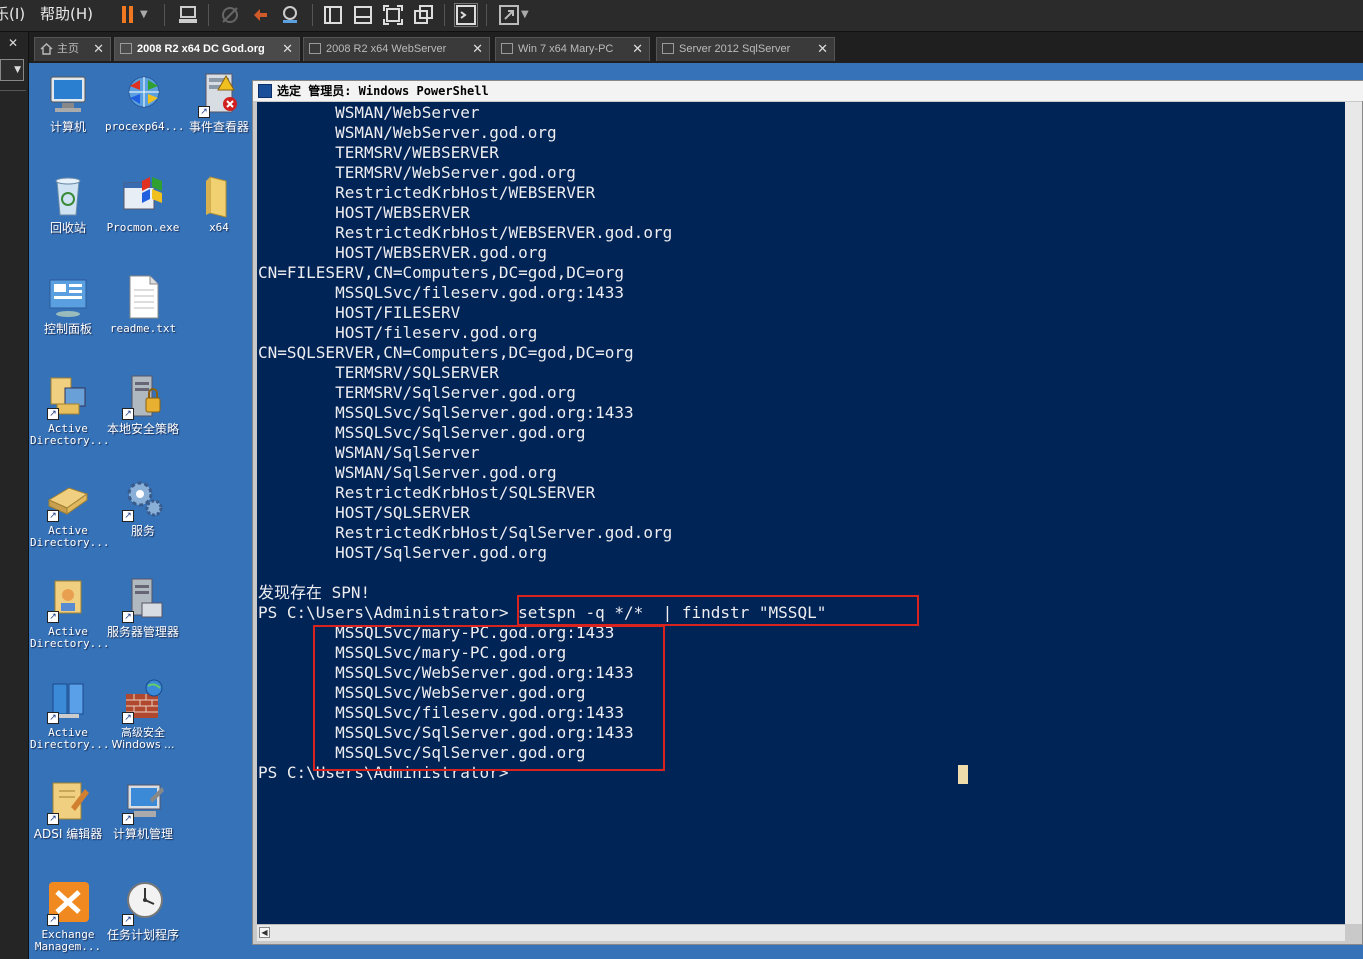 This screenshot has height=959, width=1363. Describe the element at coordinates (378, 152) in the screenshot. I see `console-line: TERMSRV/WEBSERVER` at that location.